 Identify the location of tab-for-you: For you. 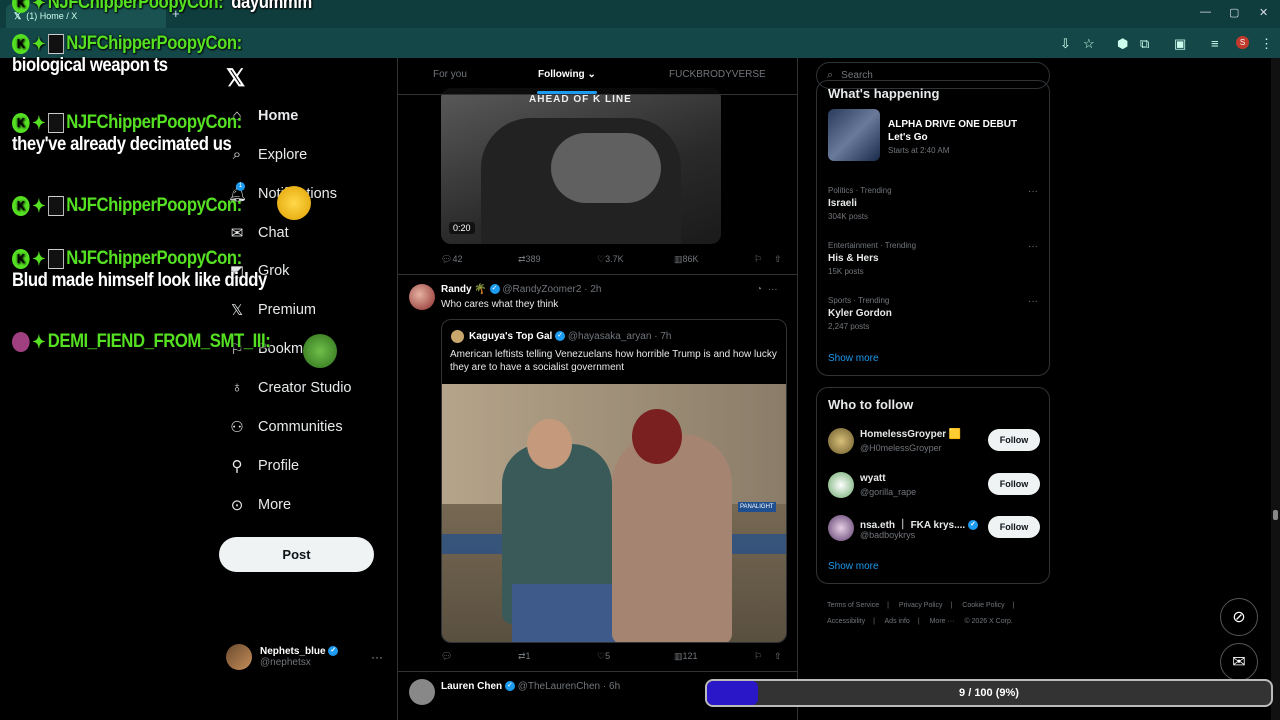
(450, 74).